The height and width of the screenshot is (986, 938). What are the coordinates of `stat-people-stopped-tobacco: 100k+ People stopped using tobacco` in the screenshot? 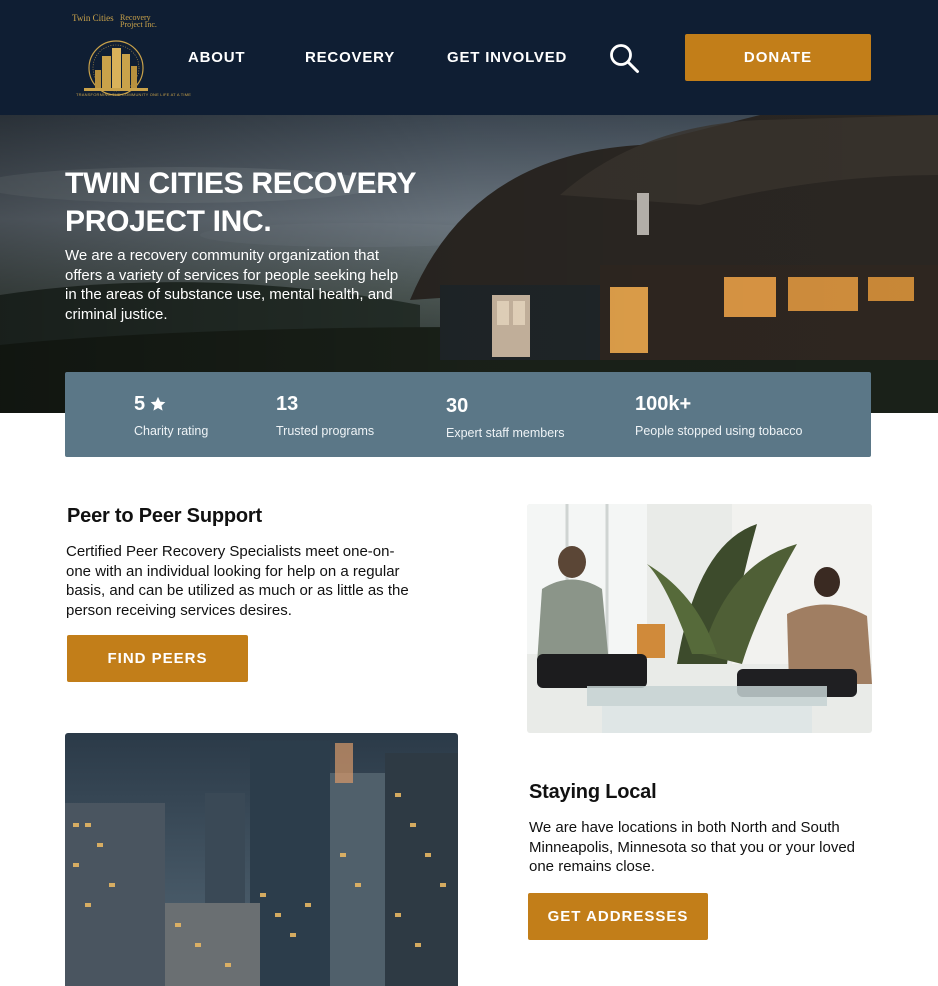 It's located at (719, 415).